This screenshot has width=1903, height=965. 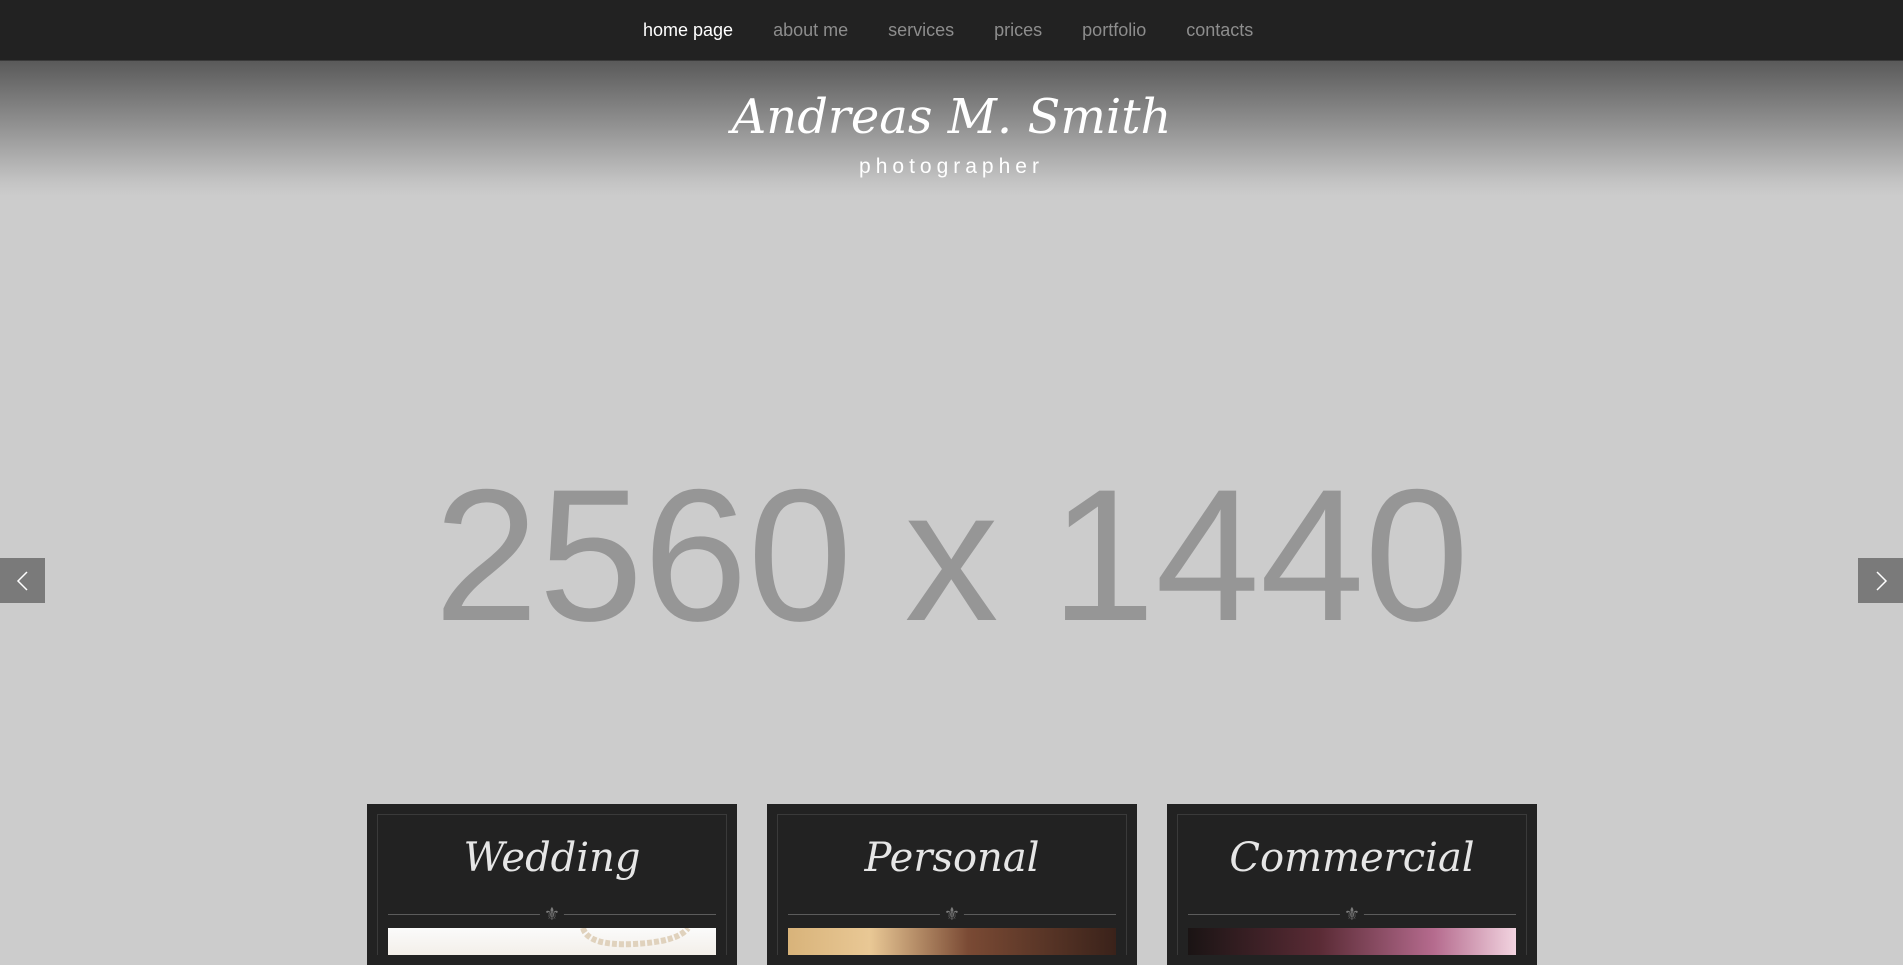 What do you see at coordinates (810, 30) in the screenshot?
I see `nav-item-about-me: about me` at bounding box center [810, 30].